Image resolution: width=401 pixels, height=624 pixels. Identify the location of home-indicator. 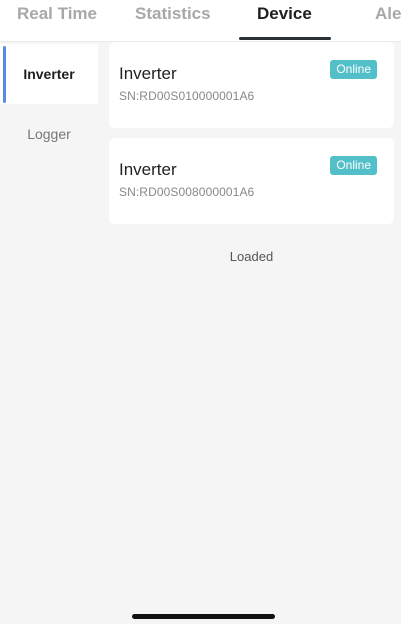
(203, 616).